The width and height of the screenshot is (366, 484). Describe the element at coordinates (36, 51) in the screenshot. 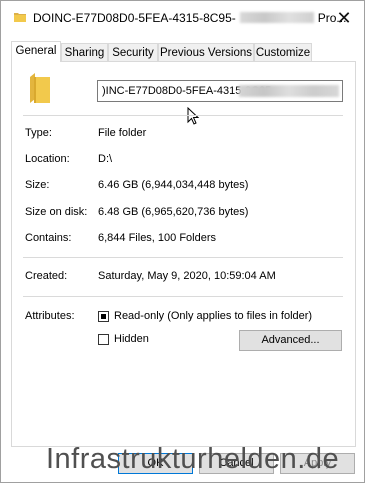

I see `tab-general: General` at that location.